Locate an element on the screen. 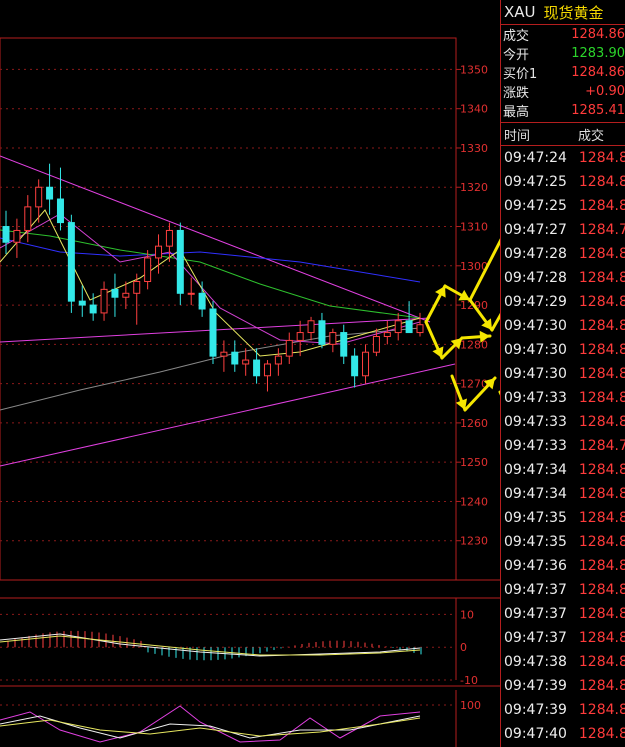 The height and width of the screenshot is (747, 625). quote-row-high: 最高 1285.41 is located at coordinates (563, 110).